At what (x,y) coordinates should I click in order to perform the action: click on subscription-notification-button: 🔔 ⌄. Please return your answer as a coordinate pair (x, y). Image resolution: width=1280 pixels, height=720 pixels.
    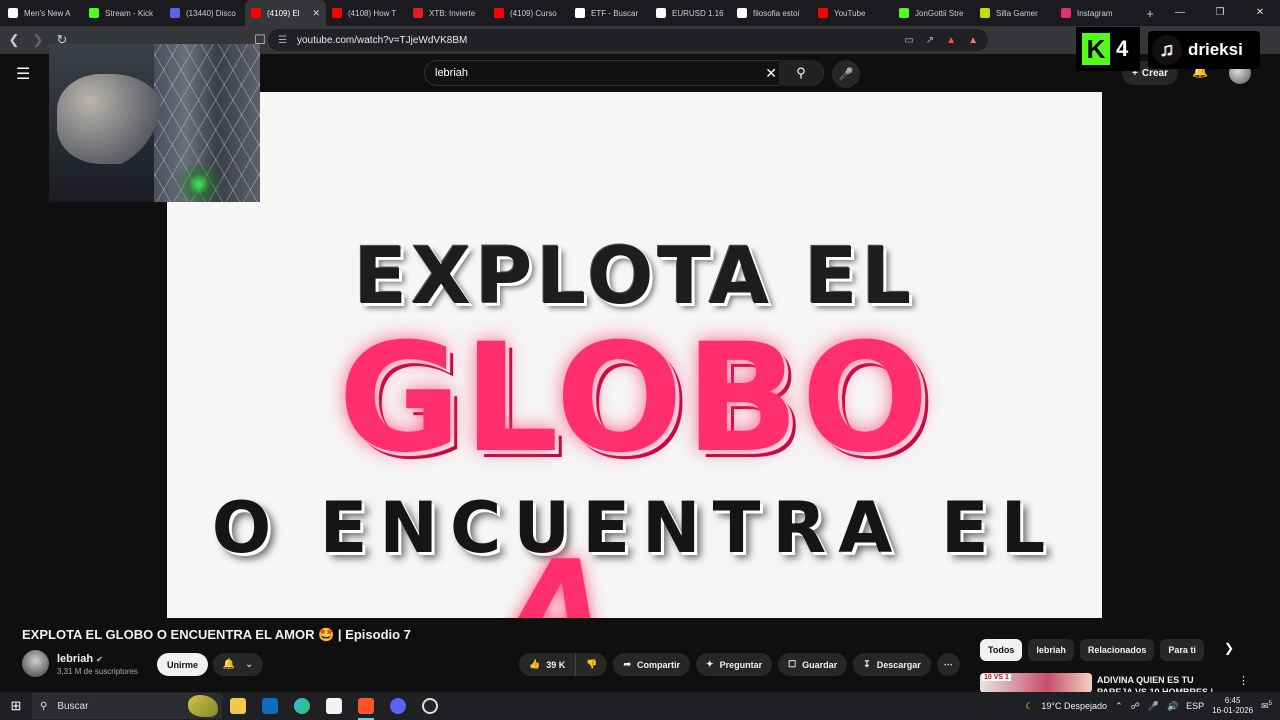
    Looking at the image, I should click on (238, 664).